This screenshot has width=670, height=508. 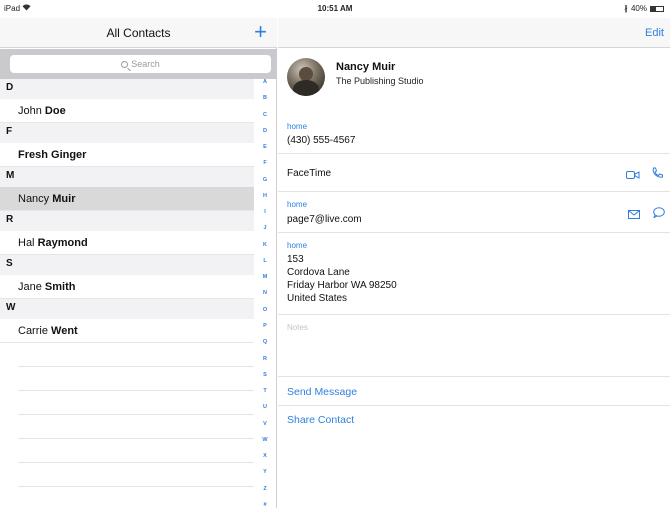 What do you see at coordinates (265, 277) in the screenshot?
I see `index-letter: M` at bounding box center [265, 277].